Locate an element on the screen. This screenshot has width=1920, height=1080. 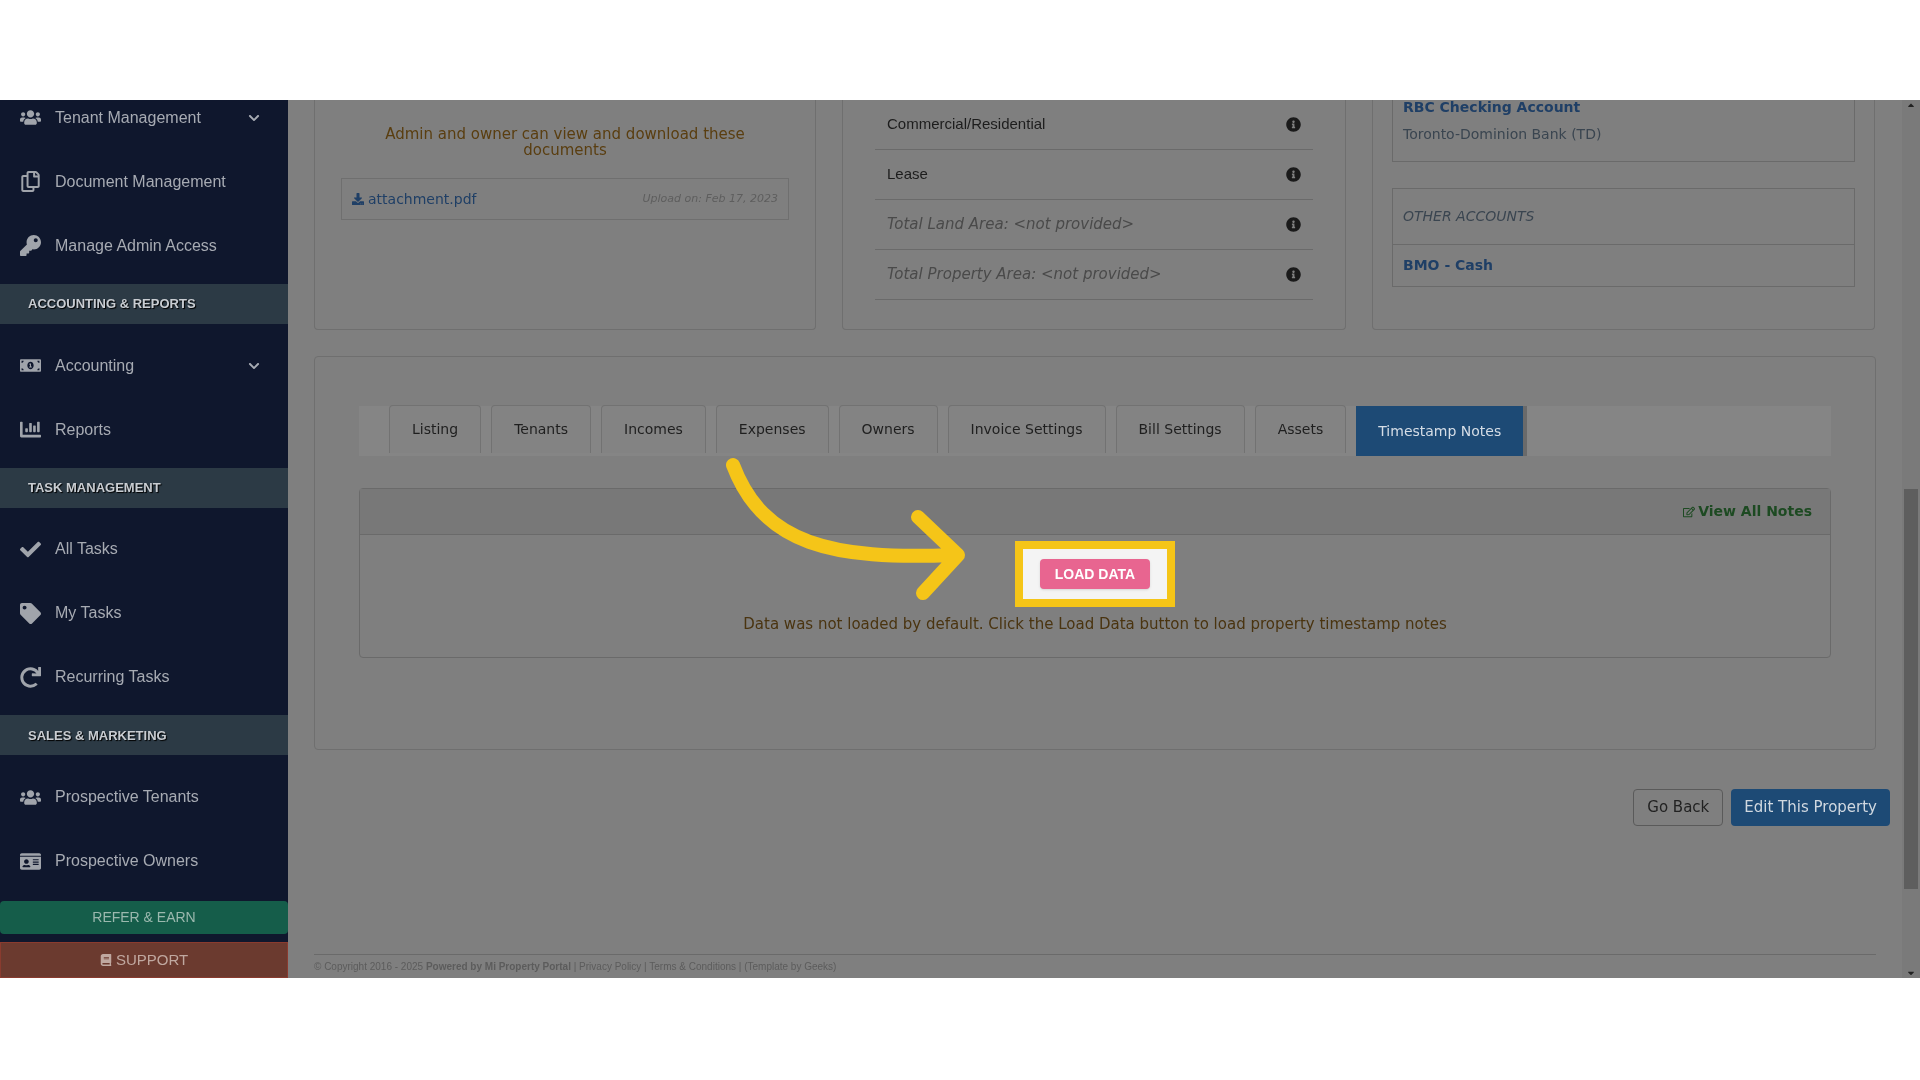
load-data-button: LOAD DATA is located at coordinates (1095, 574).